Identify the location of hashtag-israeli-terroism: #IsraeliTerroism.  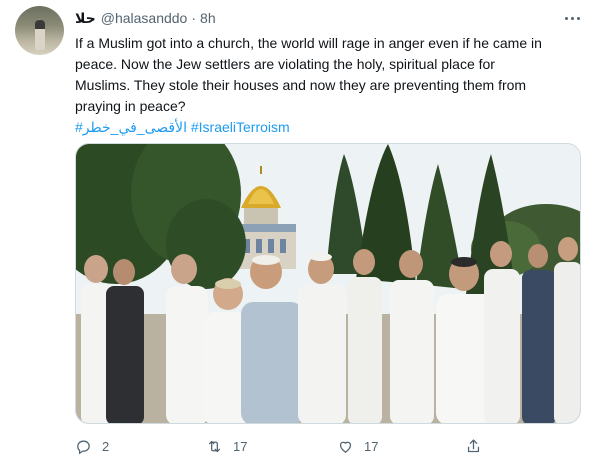
(240, 127).